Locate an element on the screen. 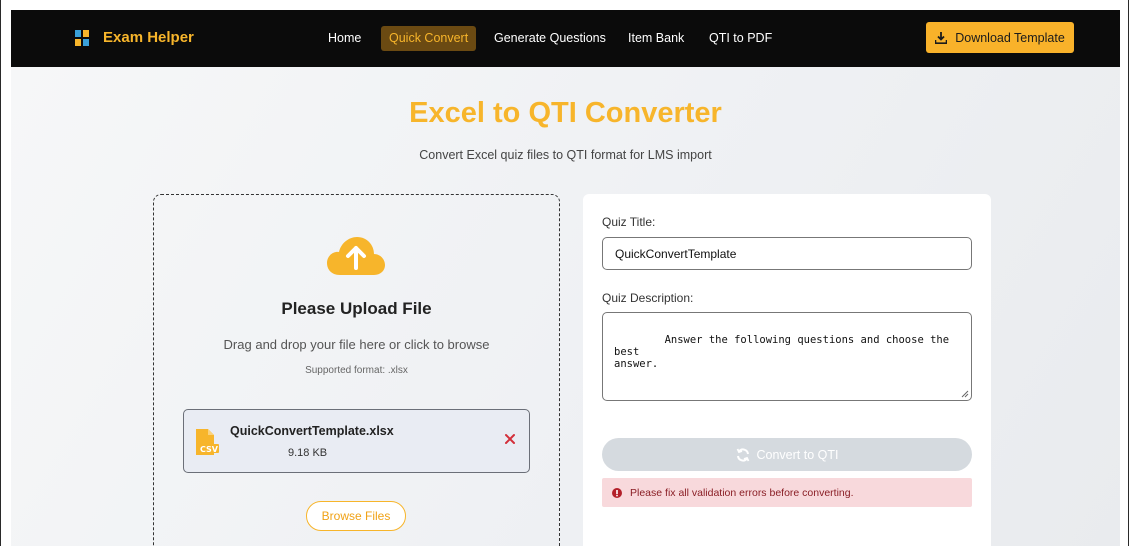 This screenshot has width=1129, height=546. browse-files-button: Browse Files is located at coordinates (356, 516).